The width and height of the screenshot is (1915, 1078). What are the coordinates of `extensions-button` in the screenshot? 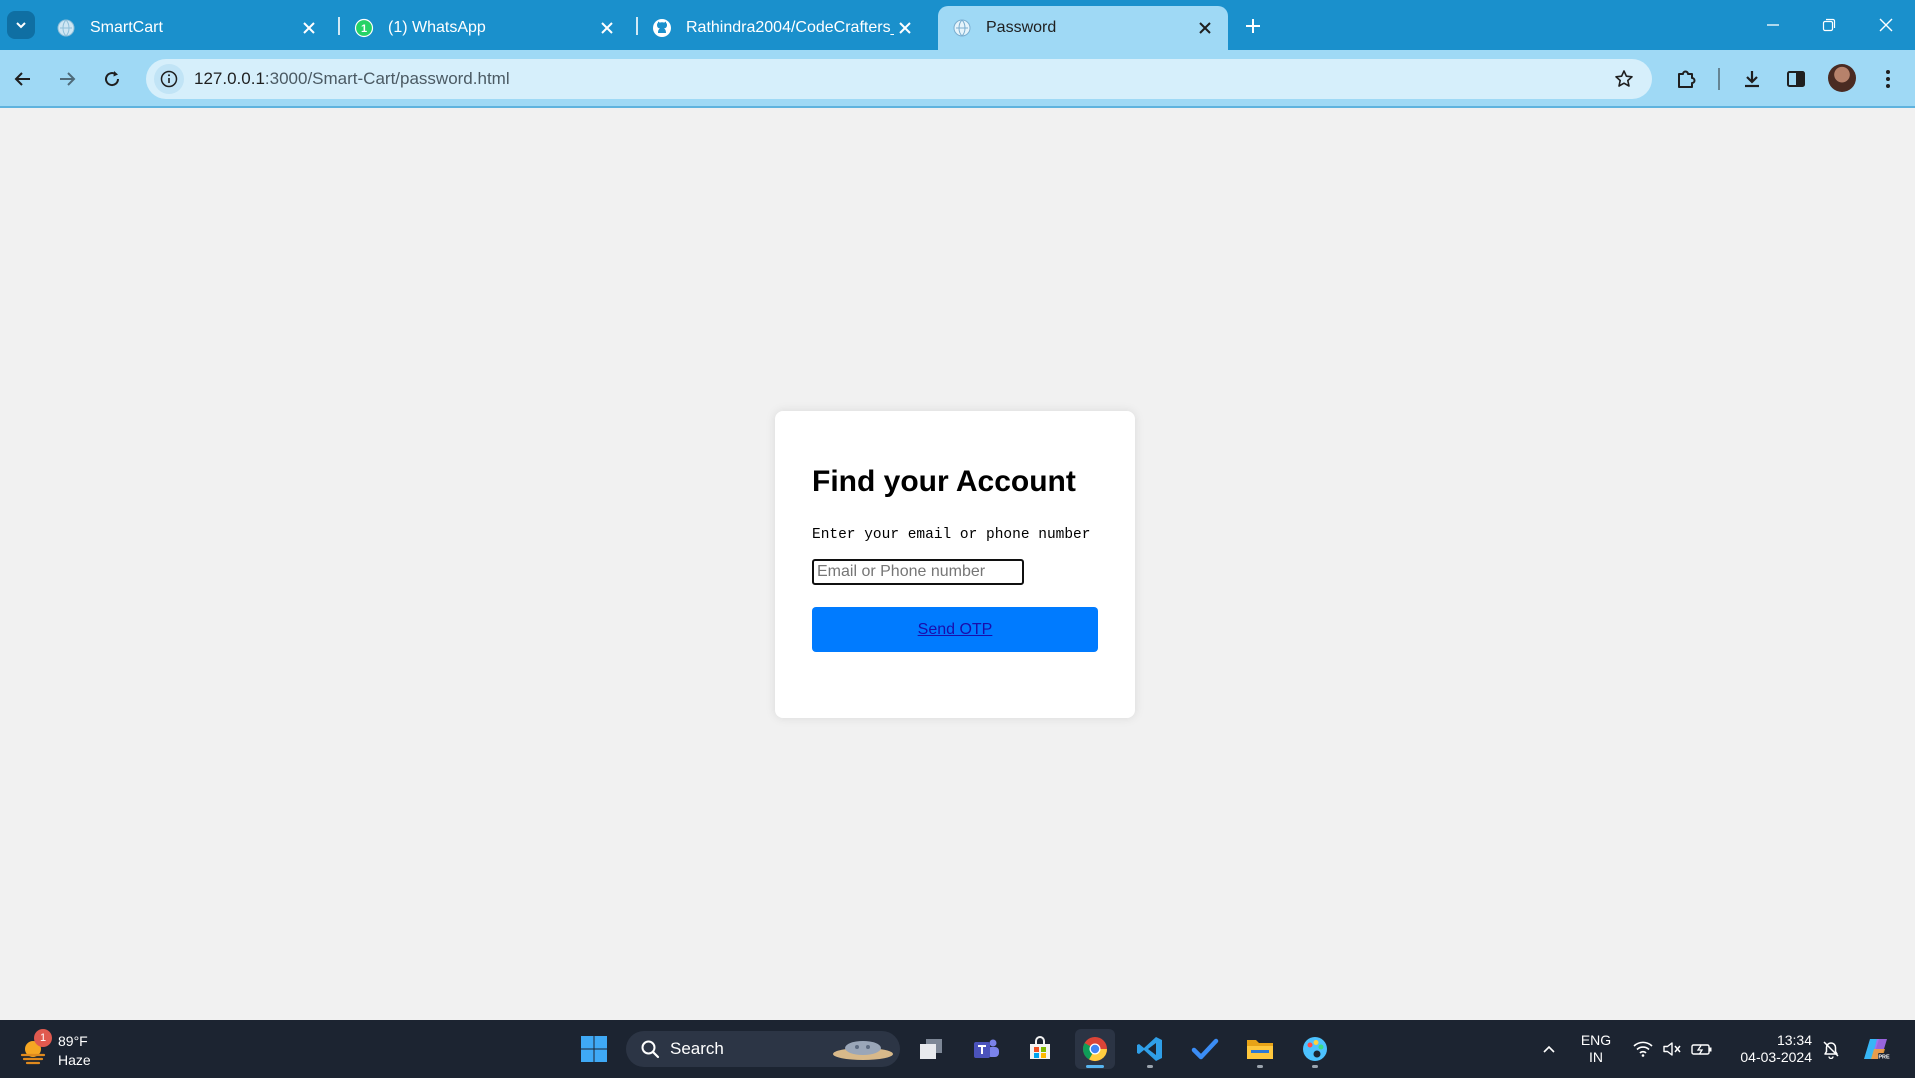 It's located at (1686, 79).